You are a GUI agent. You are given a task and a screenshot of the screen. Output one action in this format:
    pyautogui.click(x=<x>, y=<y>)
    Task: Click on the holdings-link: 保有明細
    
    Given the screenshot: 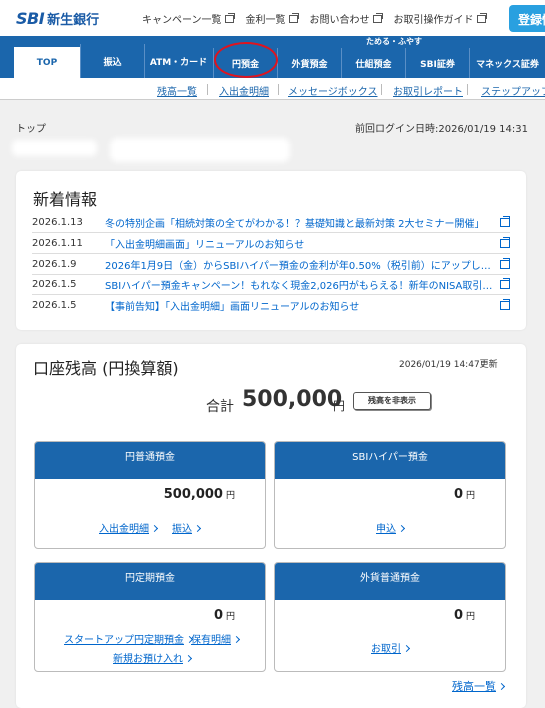 What is the action you would take?
    pyautogui.click(x=216, y=638)
    